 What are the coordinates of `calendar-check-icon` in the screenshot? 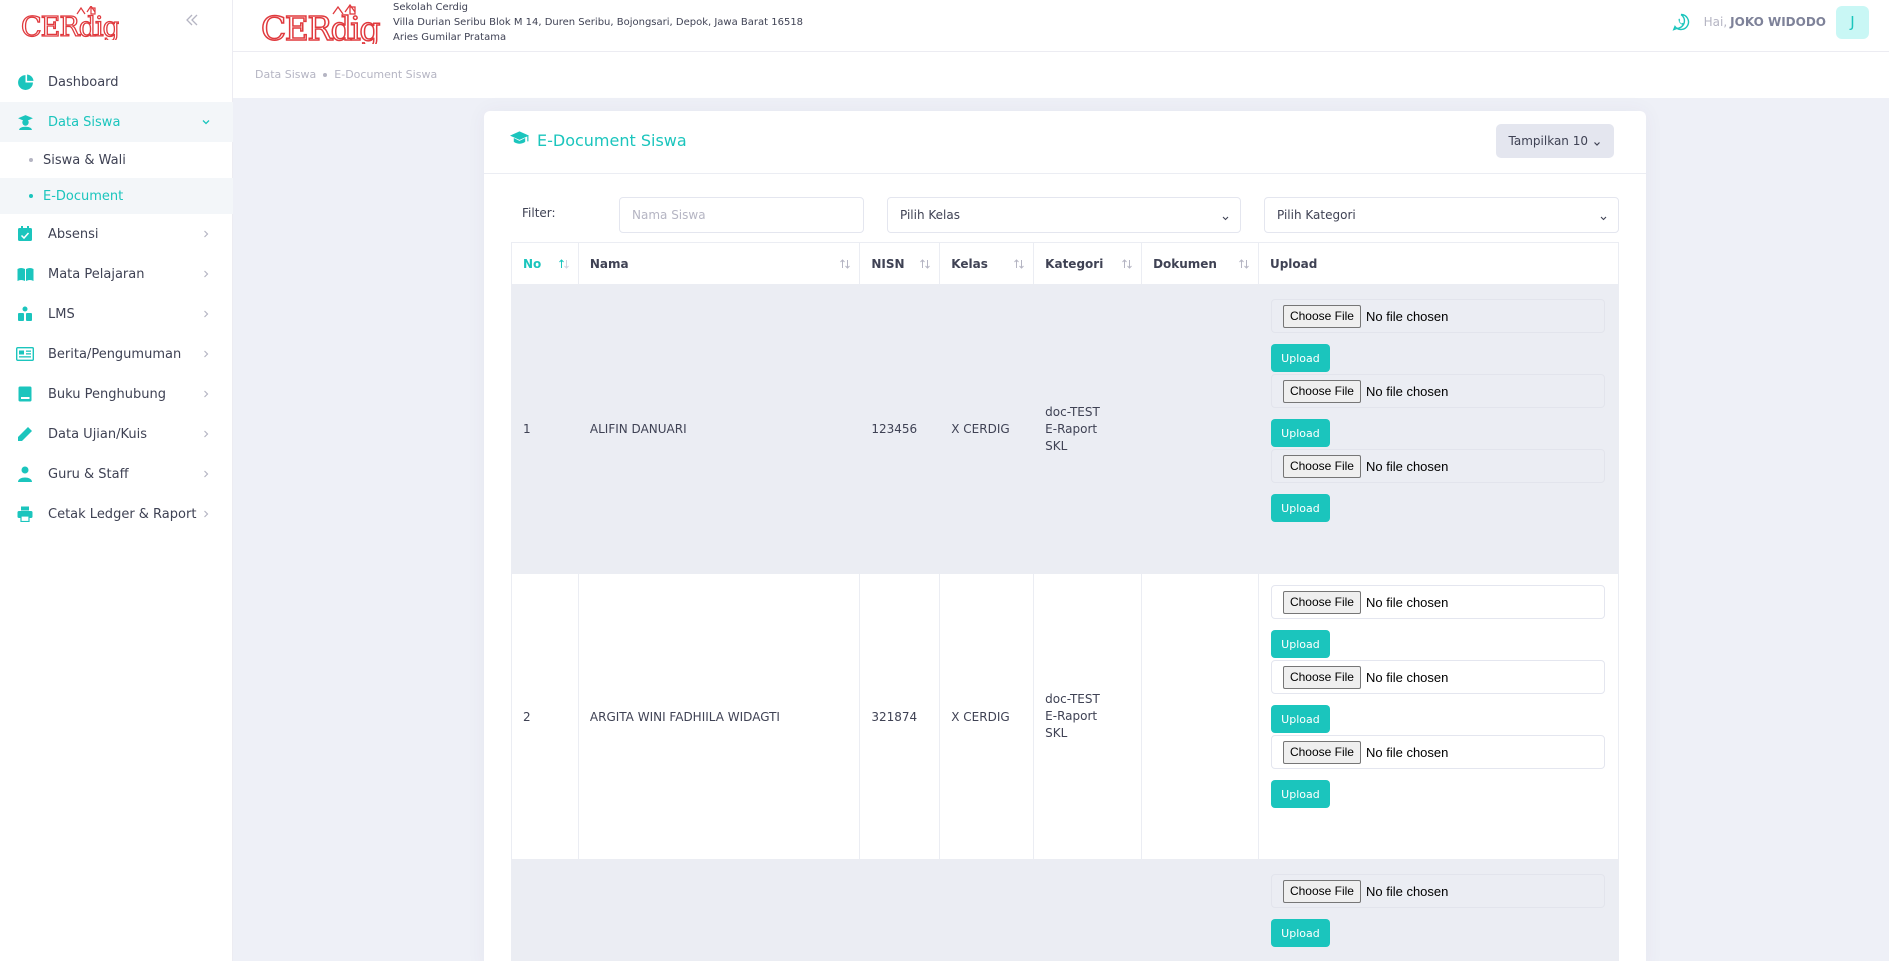 It's located at (25, 234).